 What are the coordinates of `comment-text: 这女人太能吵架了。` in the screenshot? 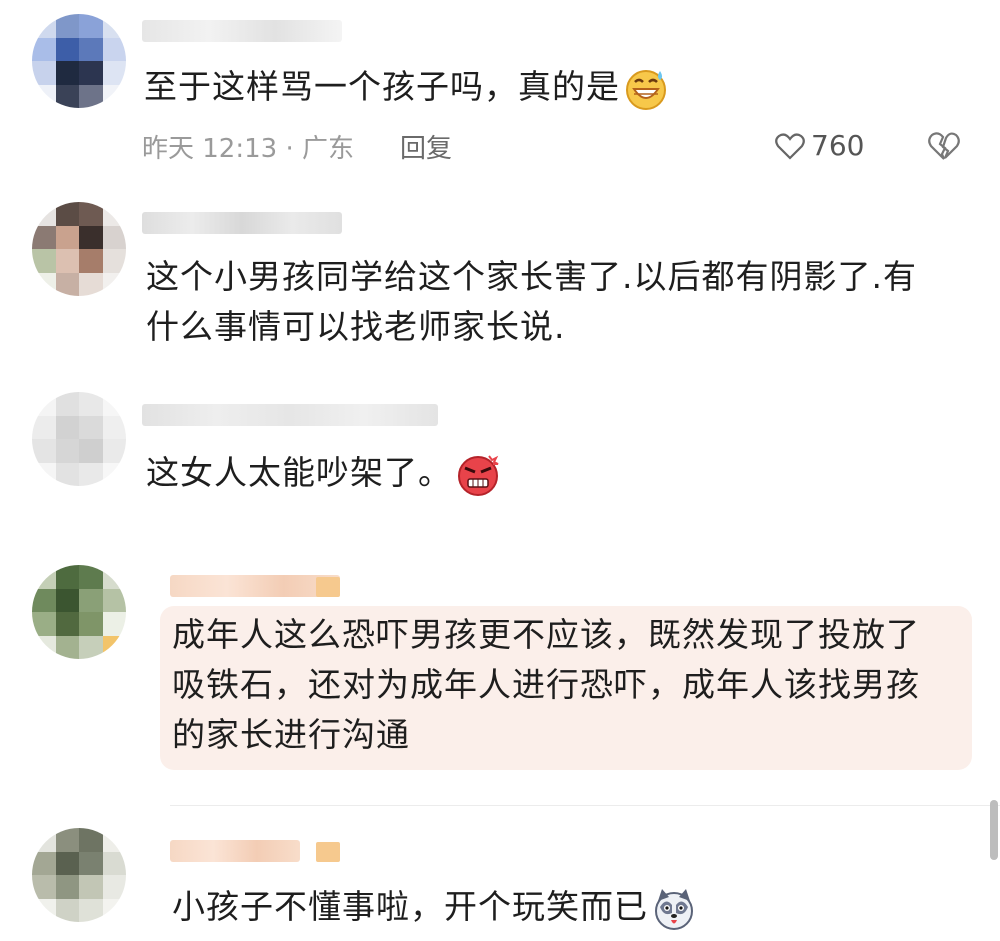 It's located at (323, 473).